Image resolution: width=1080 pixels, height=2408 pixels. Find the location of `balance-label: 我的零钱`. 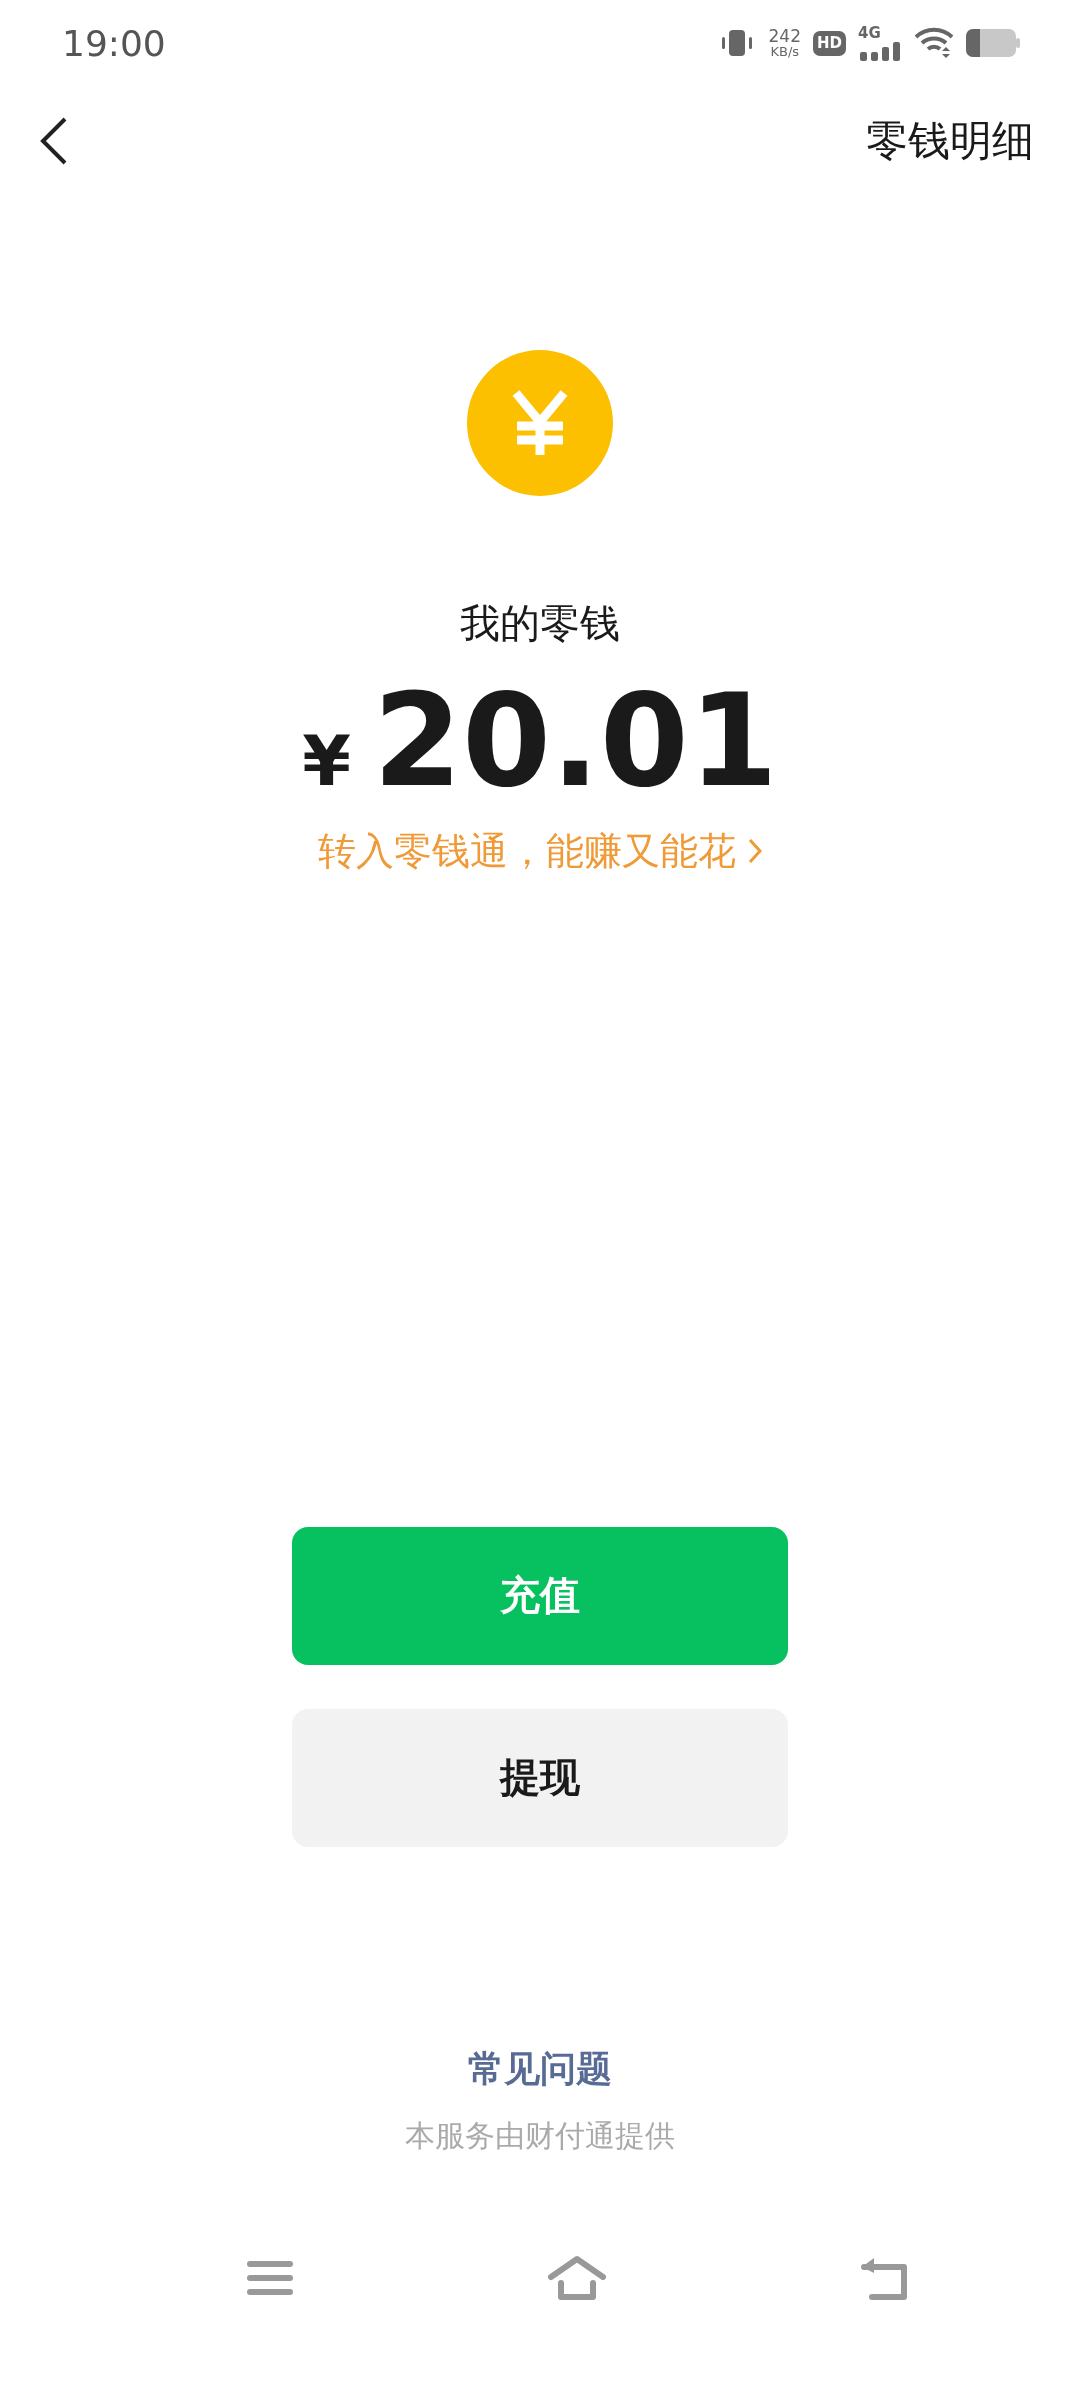

balance-label: 我的零钱 is located at coordinates (540, 623).